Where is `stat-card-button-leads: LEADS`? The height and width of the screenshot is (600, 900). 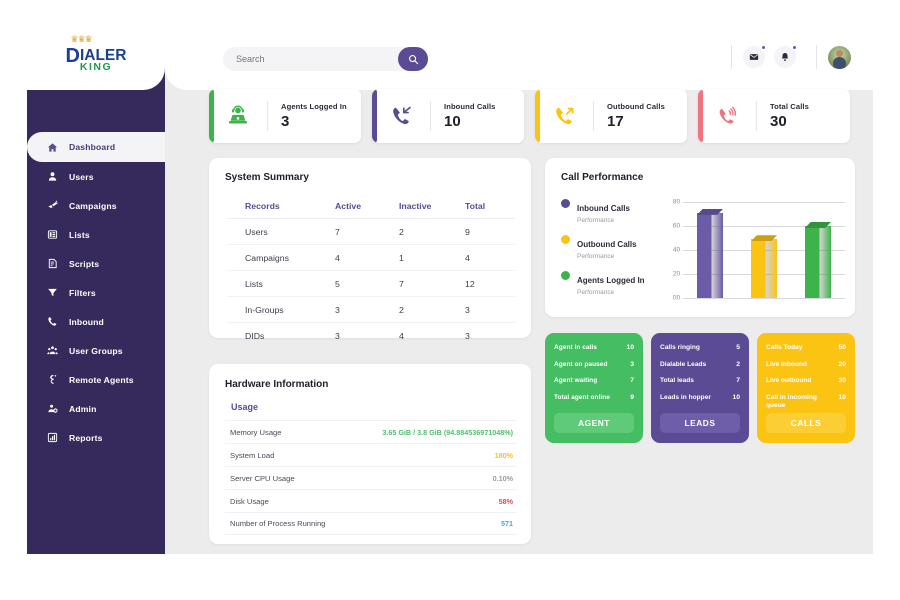 stat-card-button-leads: LEADS is located at coordinates (700, 423).